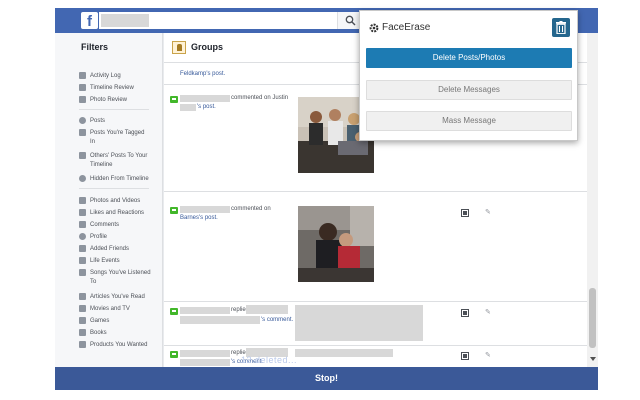  What do you see at coordinates (113, 344) in the screenshot?
I see `filter-products: Products You Wanted` at bounding box center [113, 344].